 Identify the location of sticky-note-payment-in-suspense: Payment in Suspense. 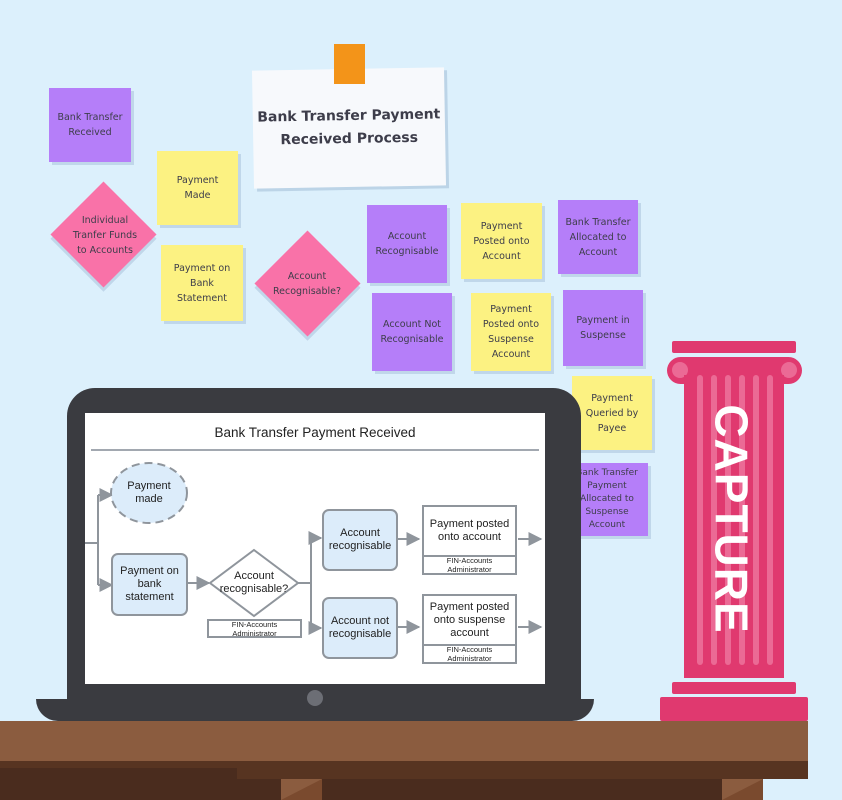
(603, 328).